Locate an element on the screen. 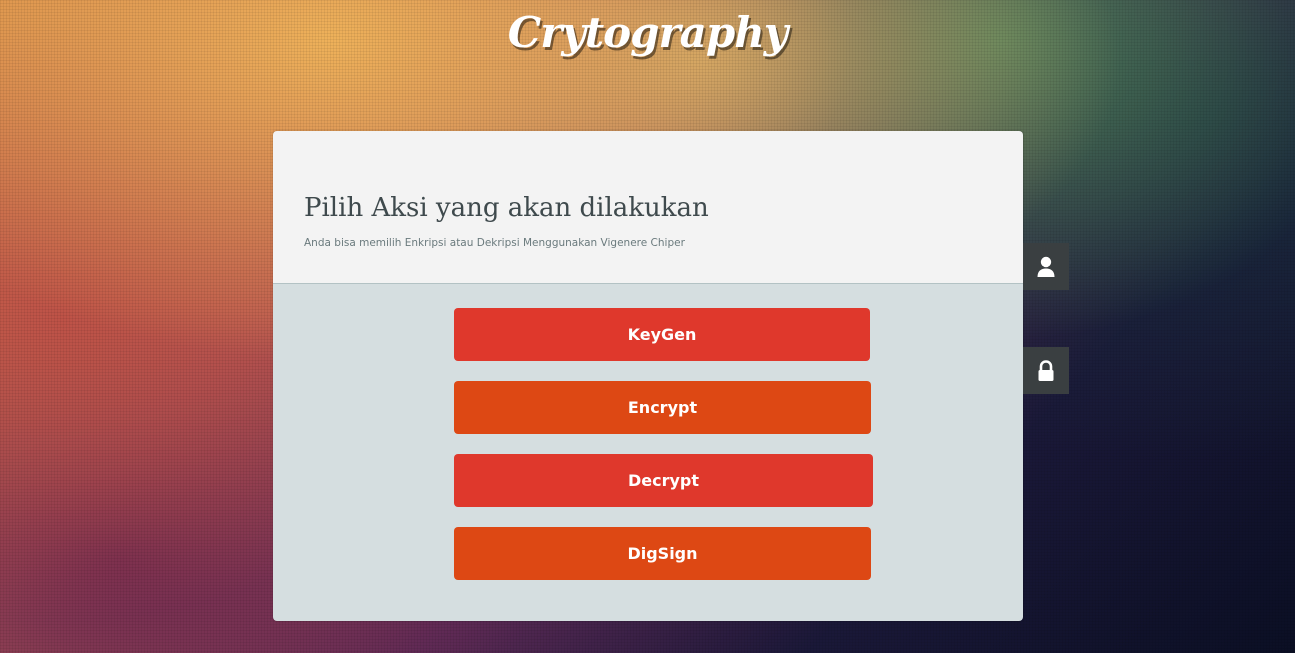 The image size is (1295, 653). side-tab-lock is located at coordinates (1046, 370).